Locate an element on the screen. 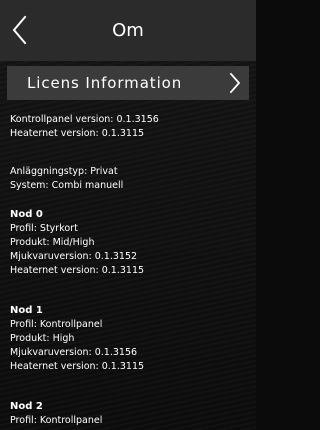 Image resolution: width=320 pixels, height=430 pixels. node-2-title: Nod 2 is located at coordinates (26, 406).